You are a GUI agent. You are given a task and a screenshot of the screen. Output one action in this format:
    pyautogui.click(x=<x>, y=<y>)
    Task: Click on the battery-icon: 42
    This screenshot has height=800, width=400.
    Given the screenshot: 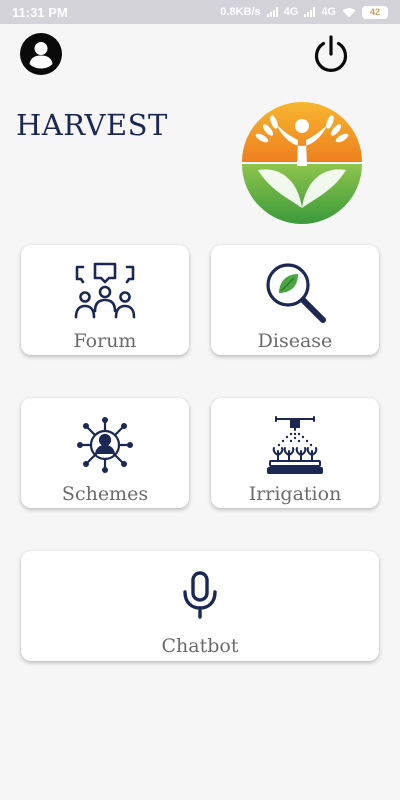 What is the action you would take?
    pyautogui.click(x=375, y=12)
    